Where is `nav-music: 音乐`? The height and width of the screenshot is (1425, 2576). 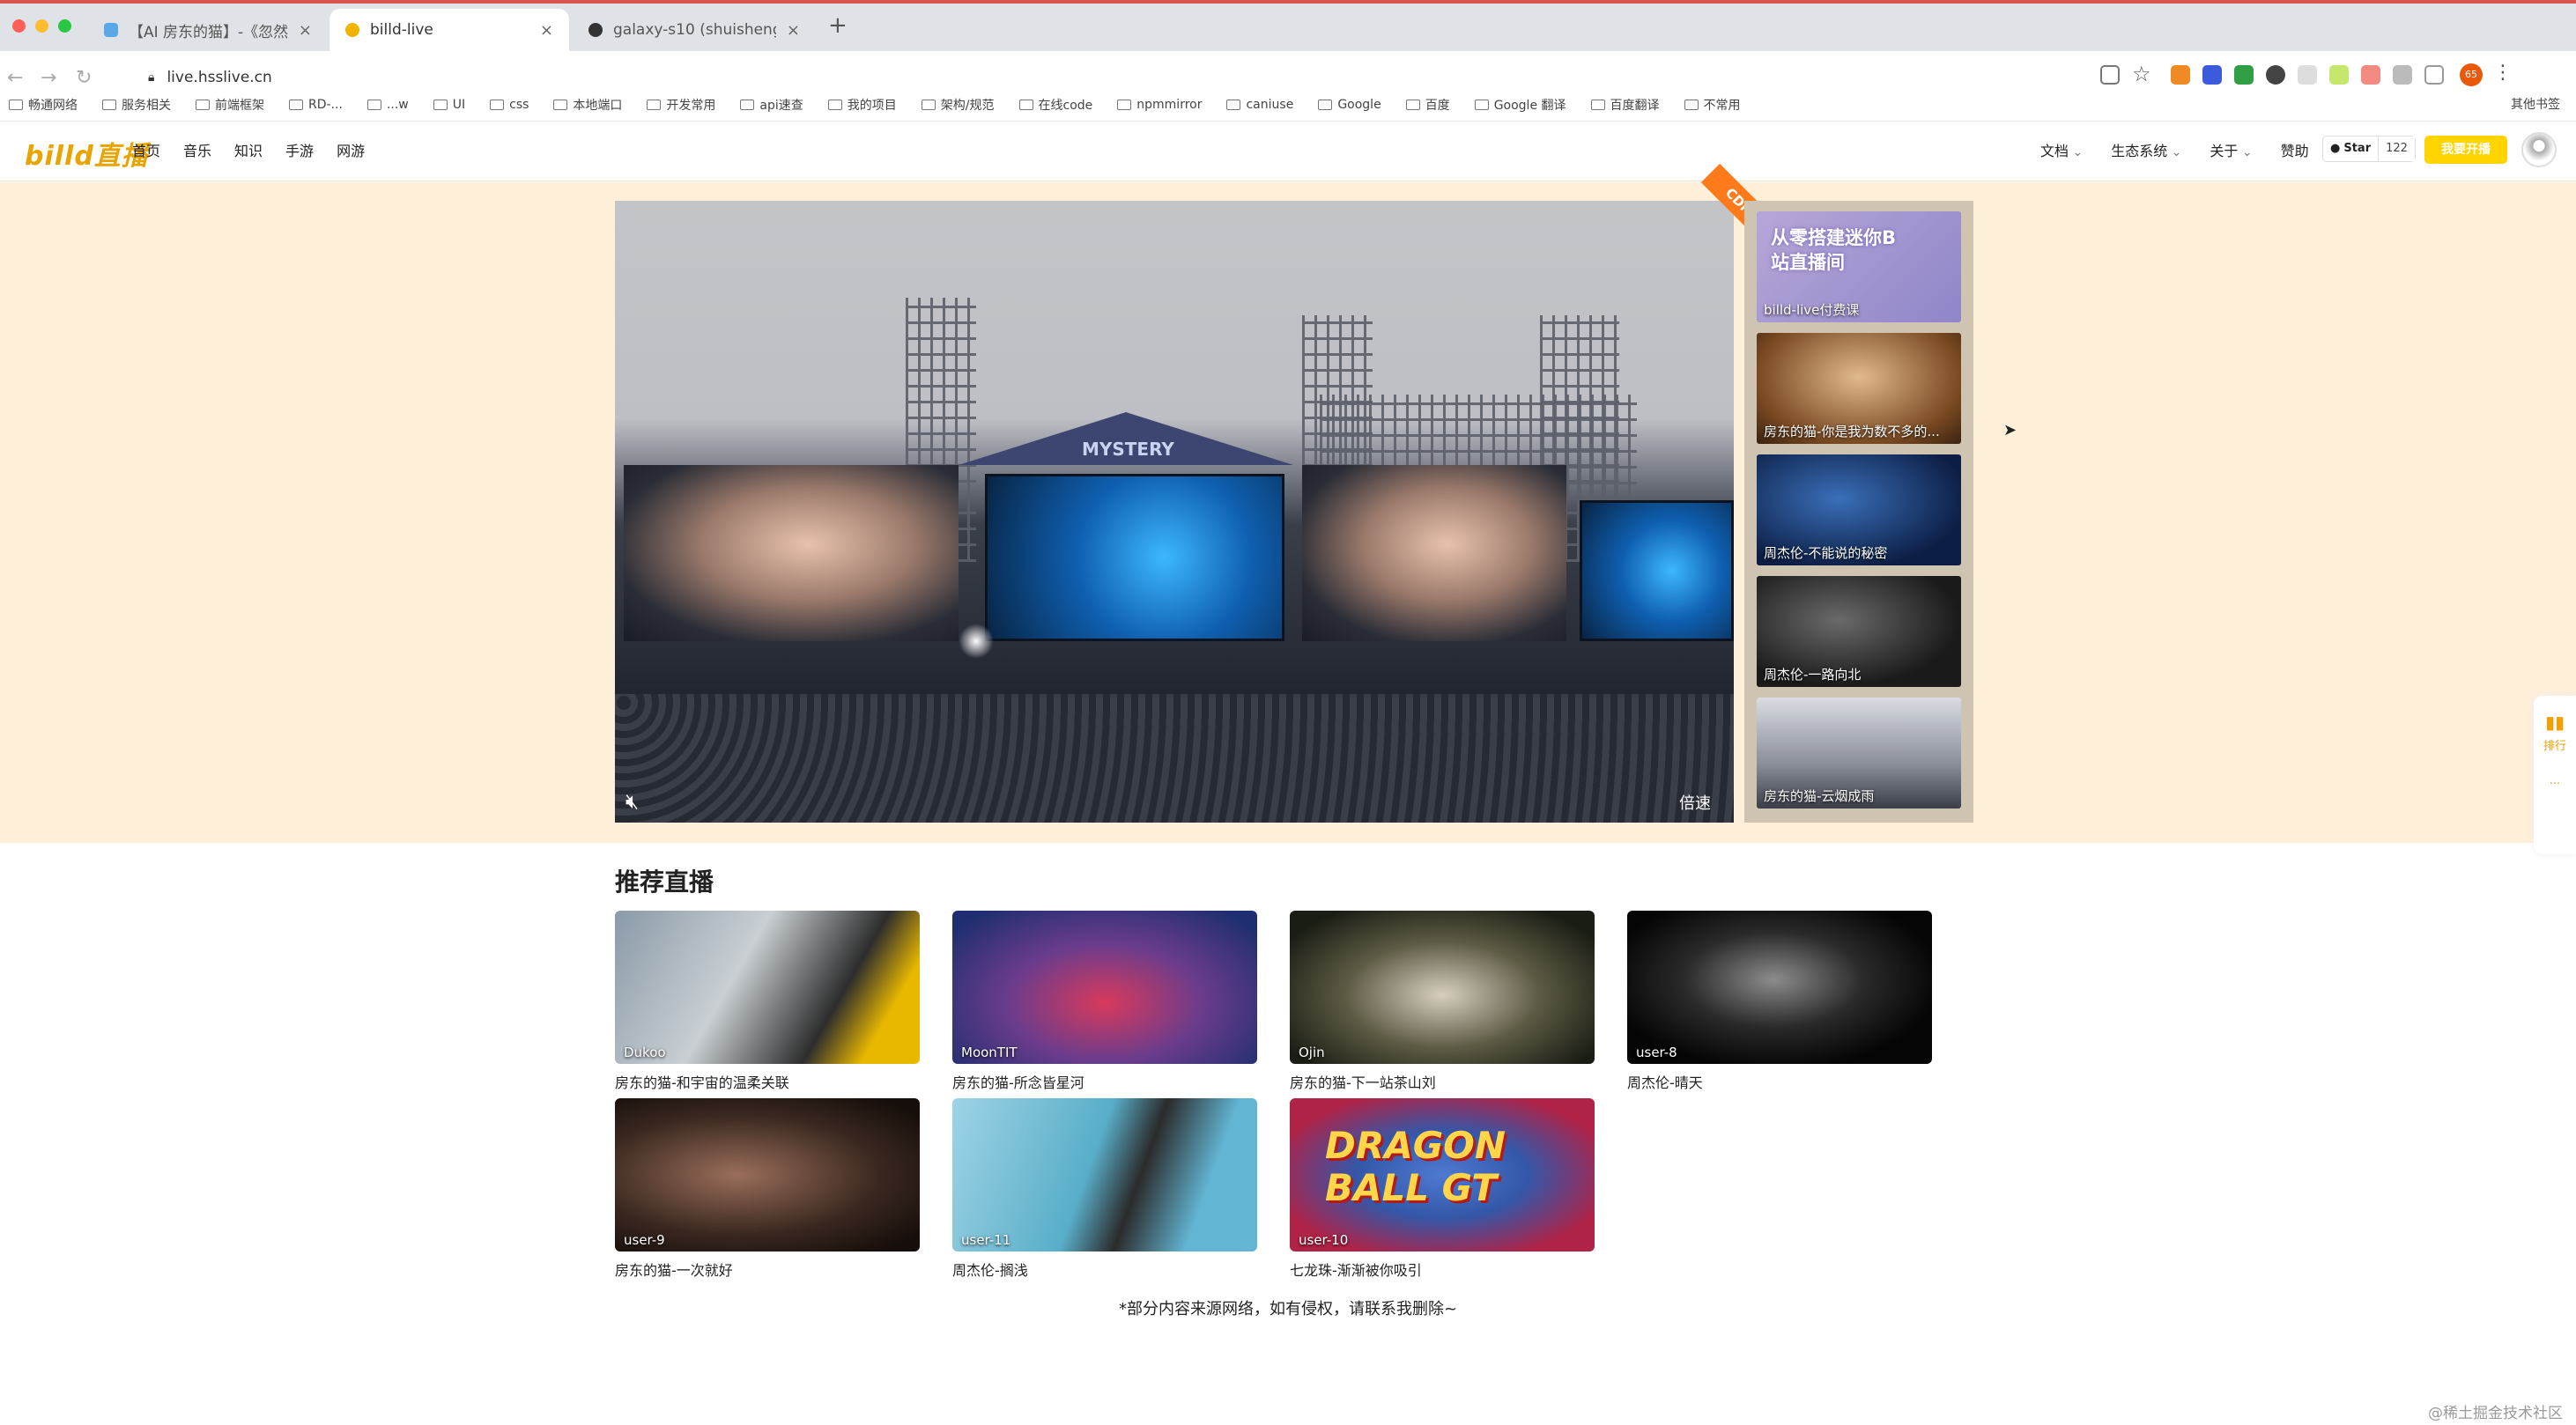
nav-music: 音乐 is located at coordinates (197, 150).